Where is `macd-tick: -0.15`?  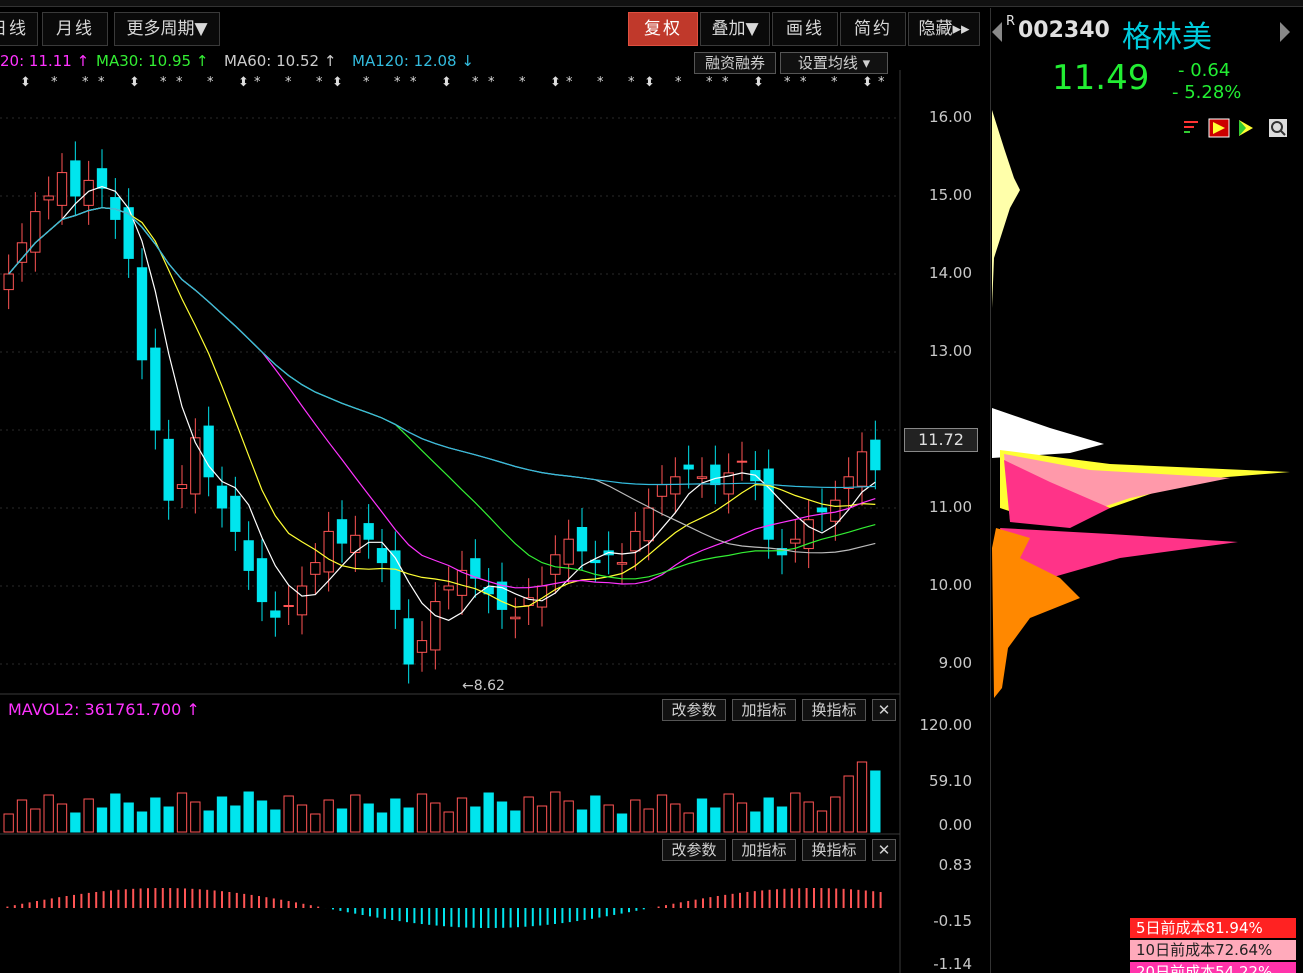
macd-tick: -0.15 is located at coordinates (952, 921).